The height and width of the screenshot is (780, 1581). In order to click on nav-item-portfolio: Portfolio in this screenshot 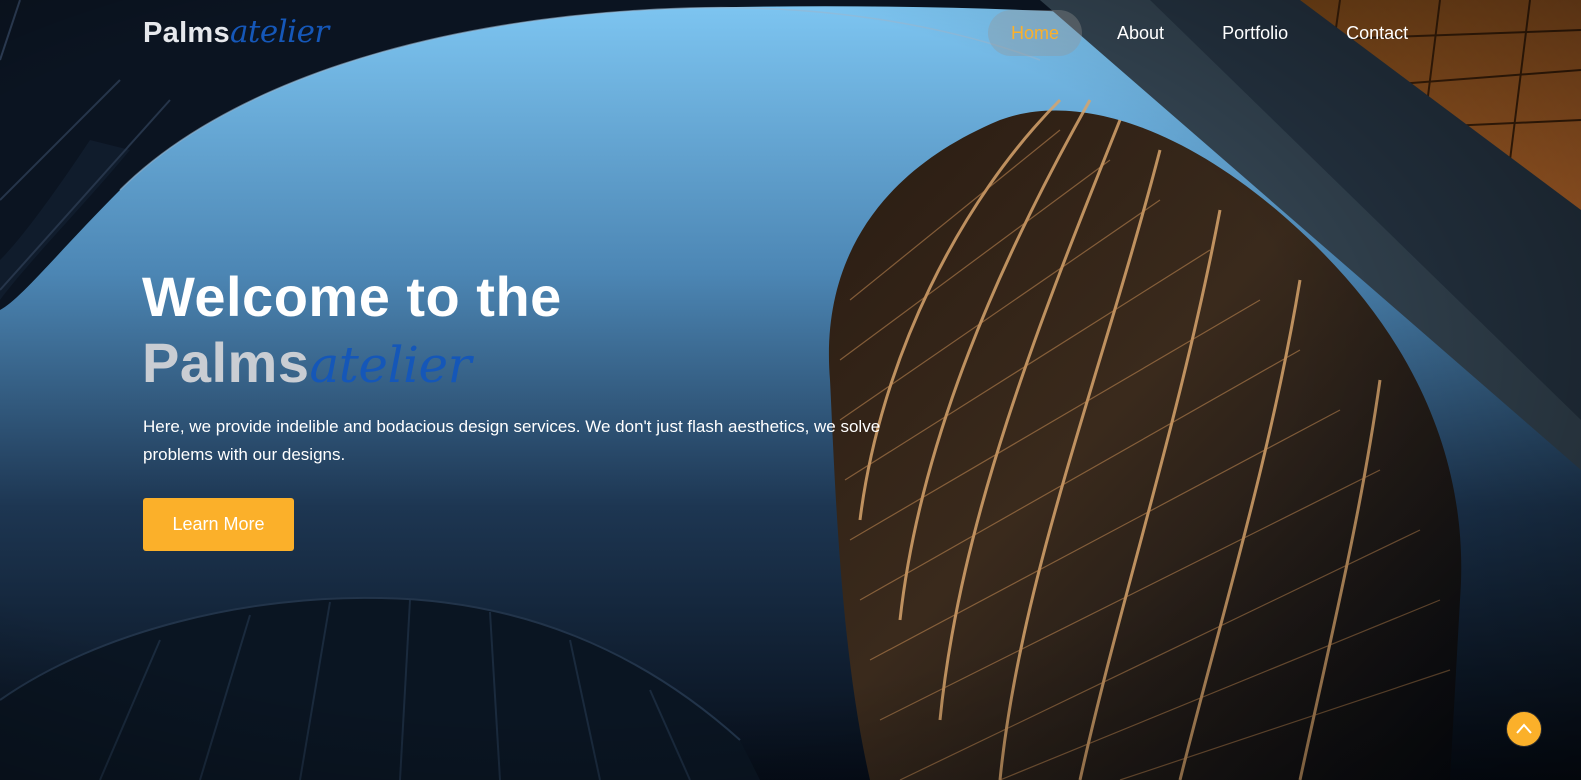, I will do `click(1255, 33)`.